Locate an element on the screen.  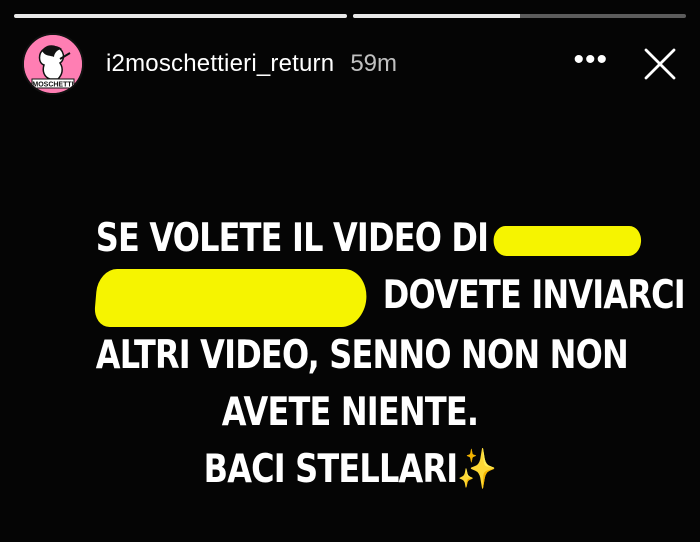
story-line-5-text: BACI STELLARI is located at coordinates (331, 469).